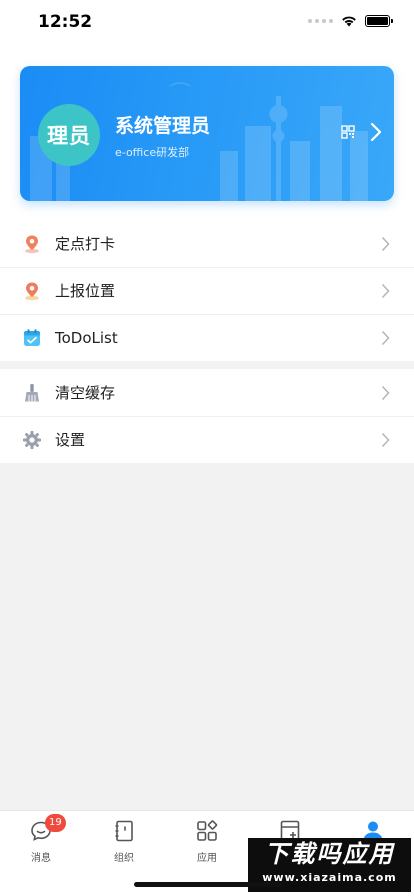  I want to click on status-bar: 12:52, so click(207, 25).